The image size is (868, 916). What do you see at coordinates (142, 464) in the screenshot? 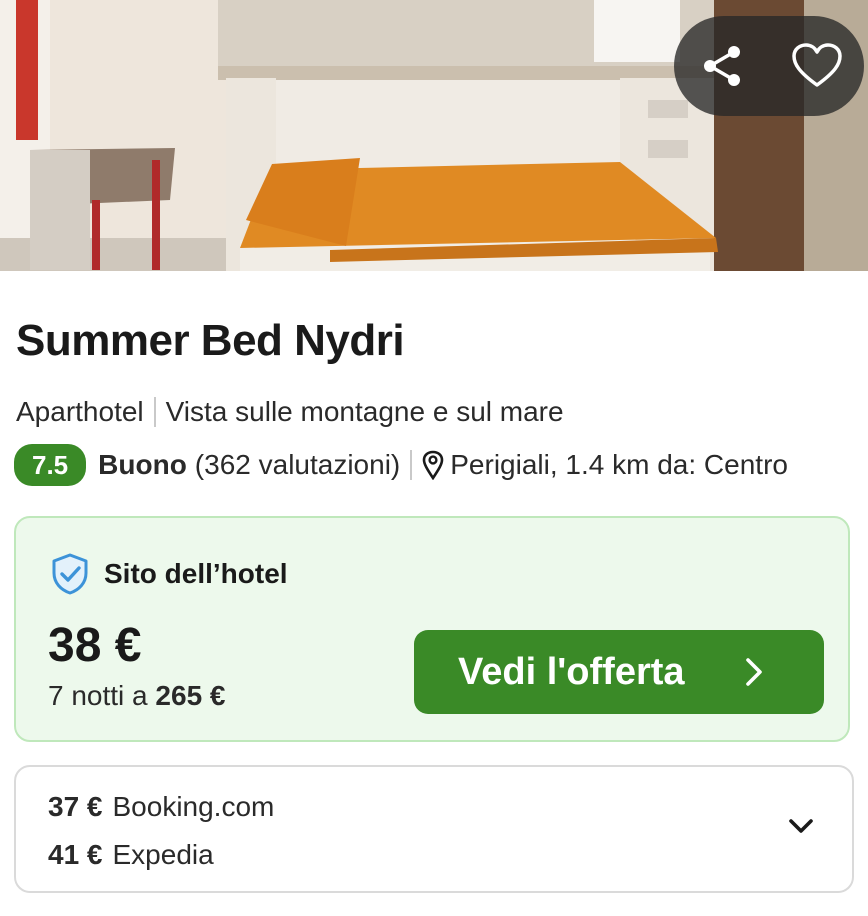
I see `rating-label: Buono` at bounding box center [142, 464].